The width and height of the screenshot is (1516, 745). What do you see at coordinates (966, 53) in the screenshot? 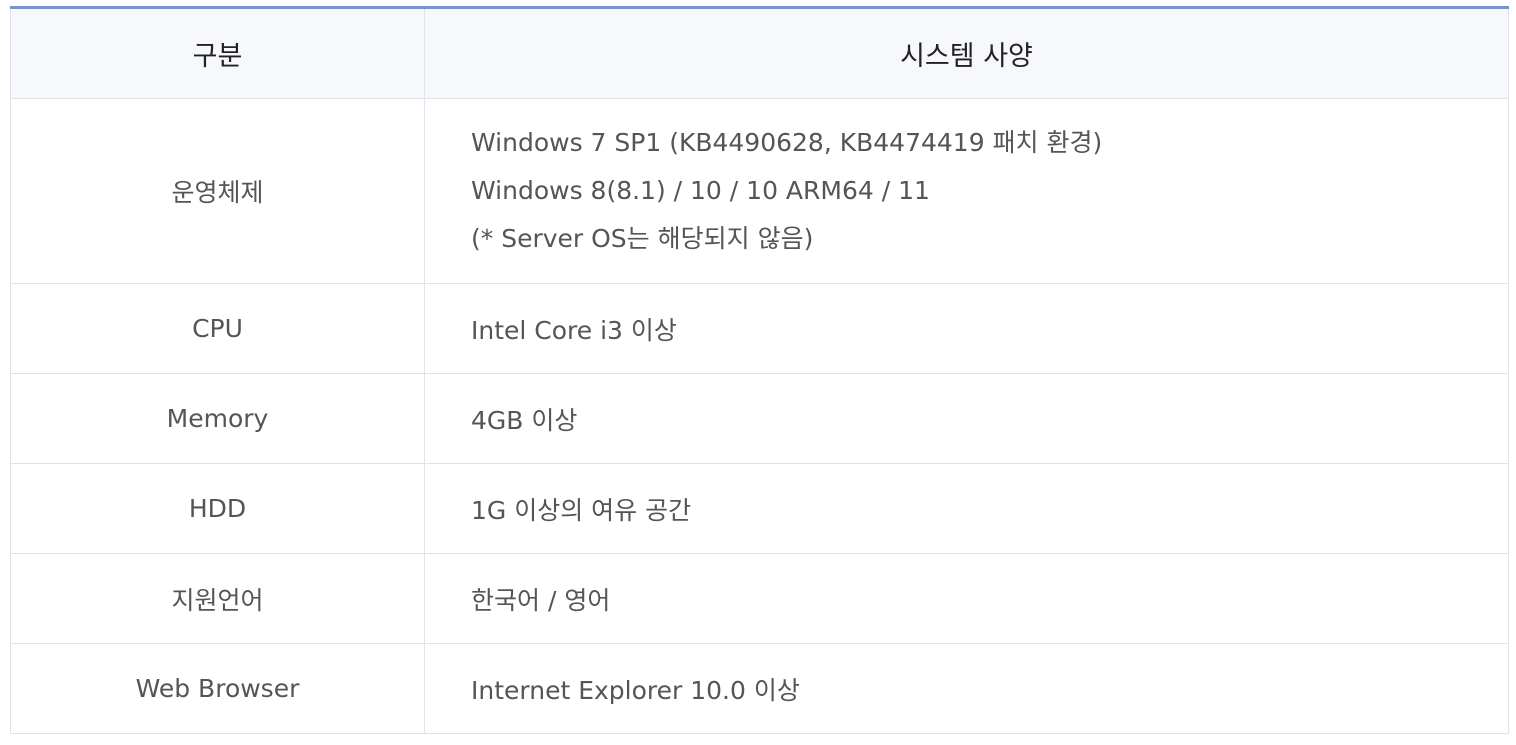
I see `header-system-spec: 시스템 사양` at bounding box center [966, 53].